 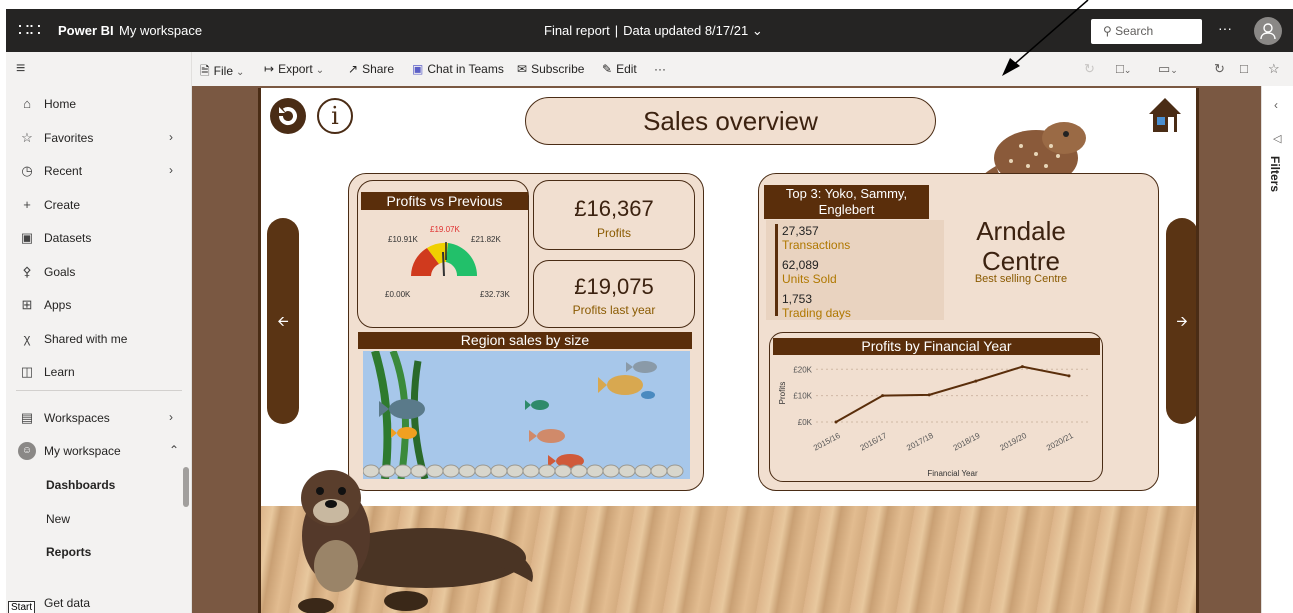 I want to click on nav-item-create: + Create, so click(x=99, y=205).